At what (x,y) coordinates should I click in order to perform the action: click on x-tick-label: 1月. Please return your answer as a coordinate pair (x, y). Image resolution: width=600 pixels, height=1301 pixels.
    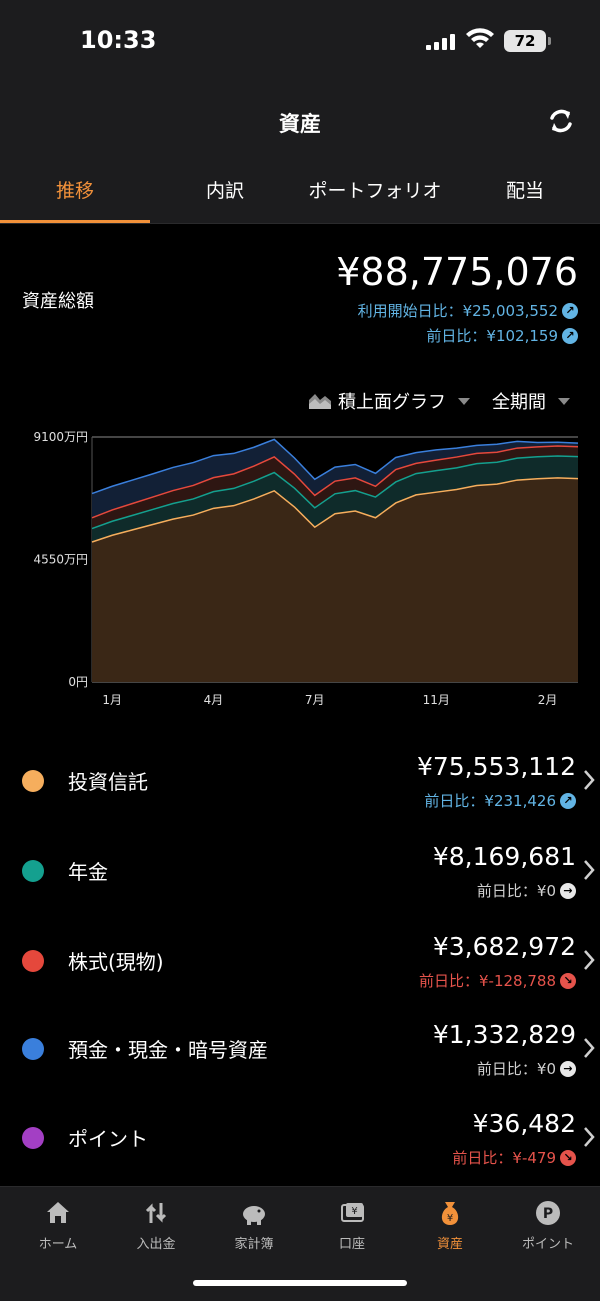
    Looking at the image, I should click on (112, 700).